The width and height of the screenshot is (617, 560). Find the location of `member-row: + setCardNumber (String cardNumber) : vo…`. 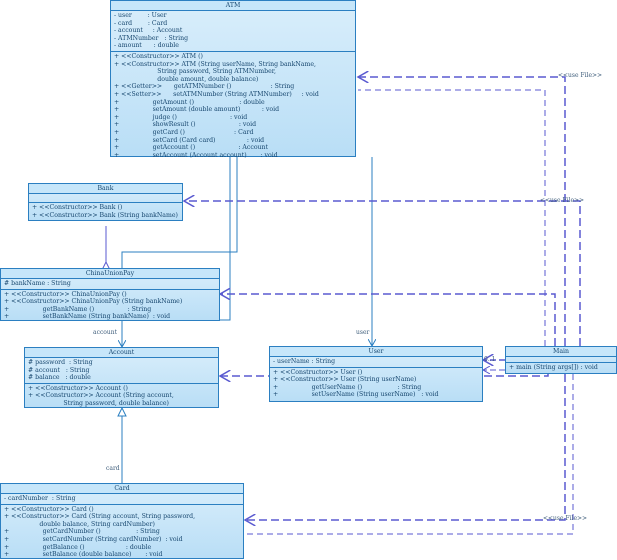

member-row: + setCardNumber (String cardNumber) : vo… is located at coordinates (93, 539).